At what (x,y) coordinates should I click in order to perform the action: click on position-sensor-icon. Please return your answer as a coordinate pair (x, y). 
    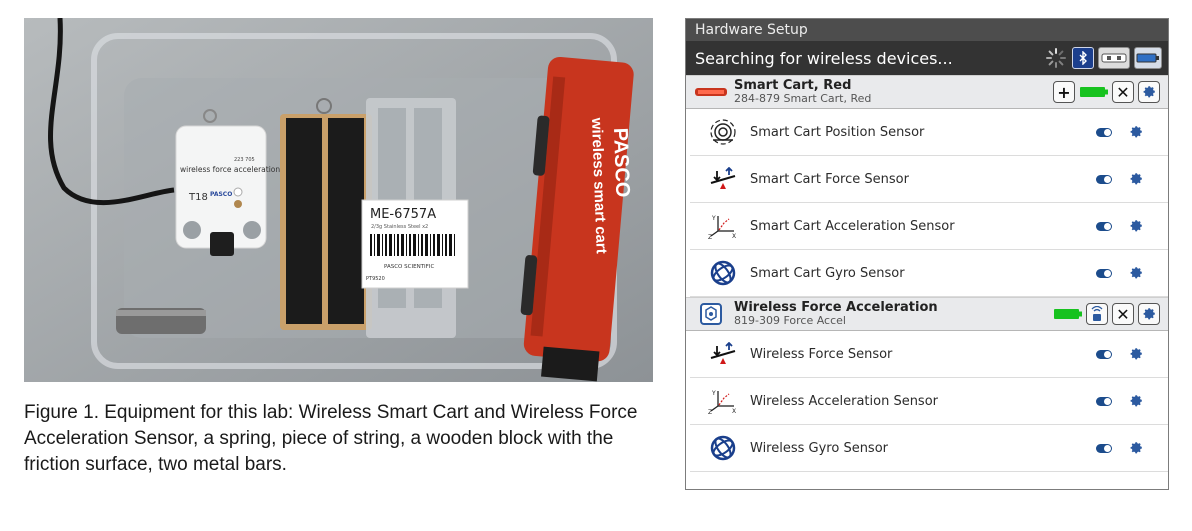
    Looking at the image, I should click on (723, 132).